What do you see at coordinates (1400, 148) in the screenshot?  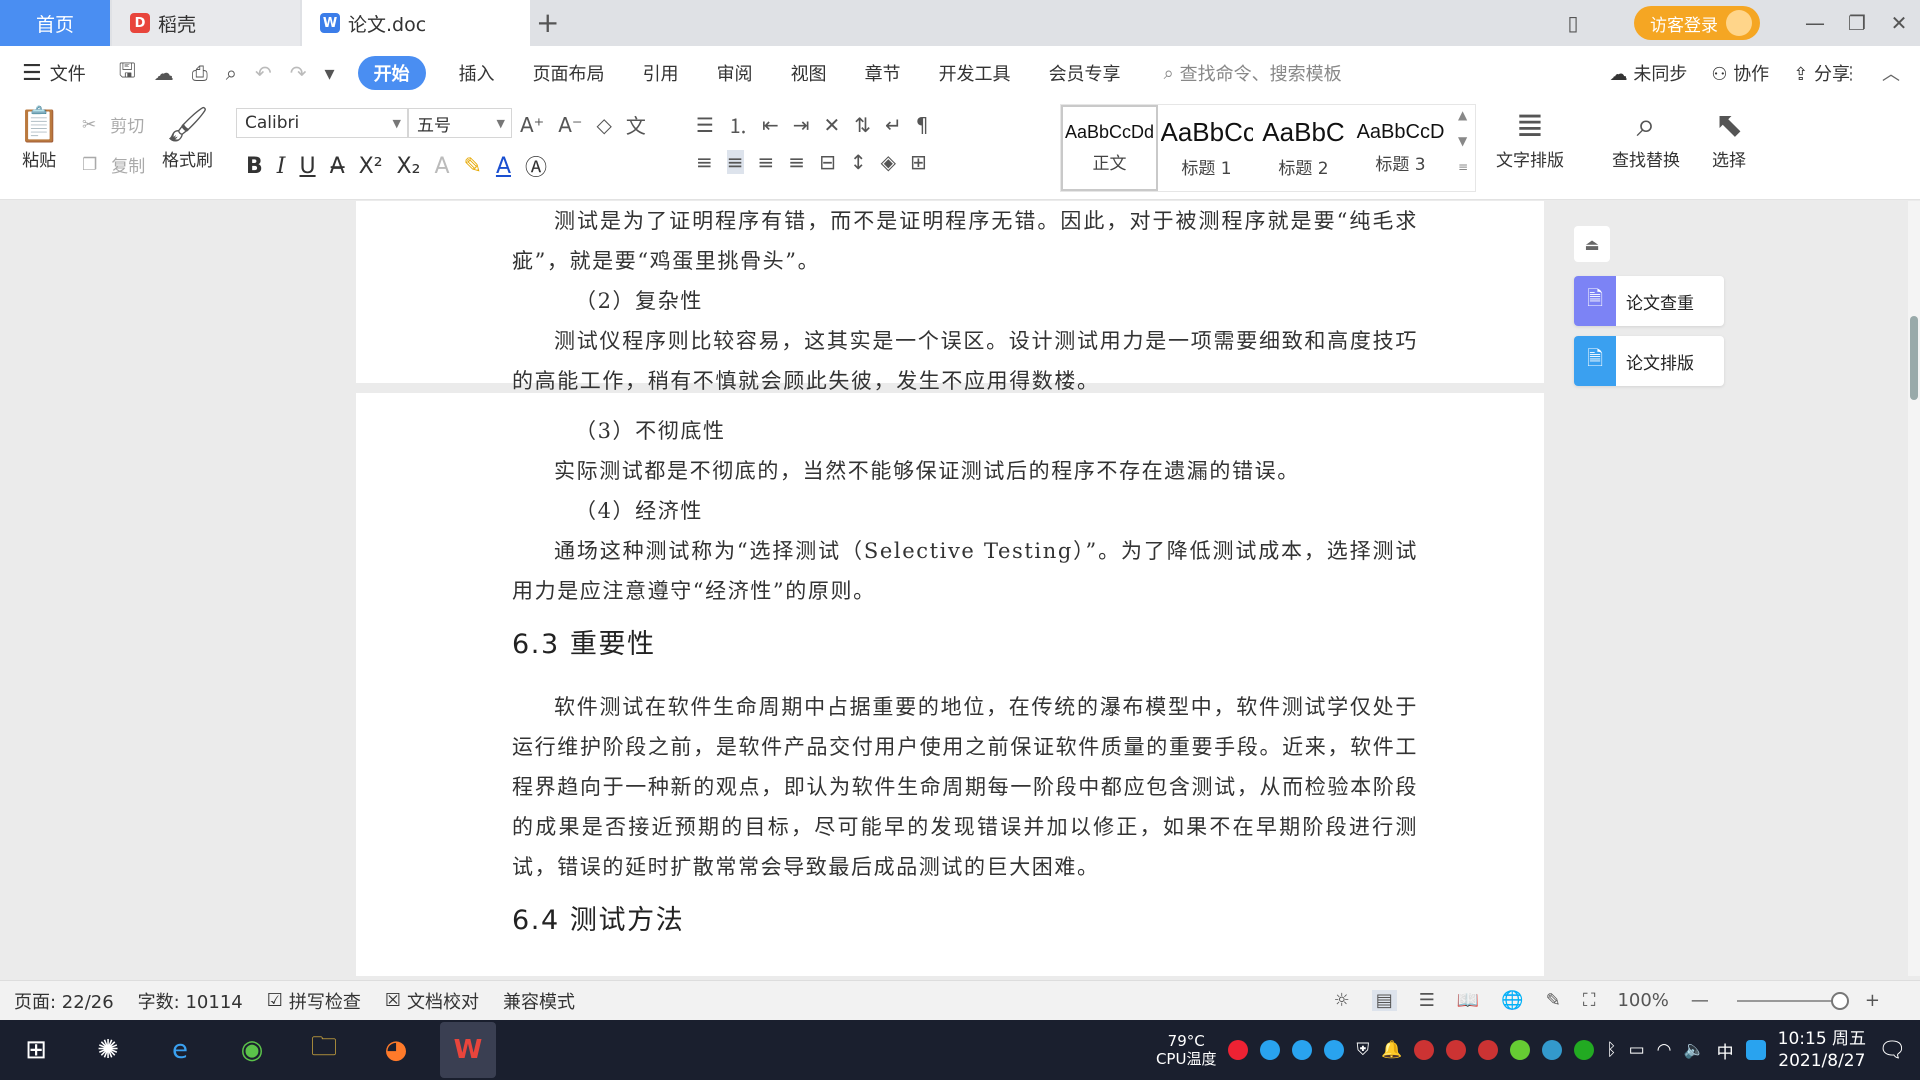 I see `style-heading-3: AaBbCcD 标题 3` at bounding box center [1400, 148].